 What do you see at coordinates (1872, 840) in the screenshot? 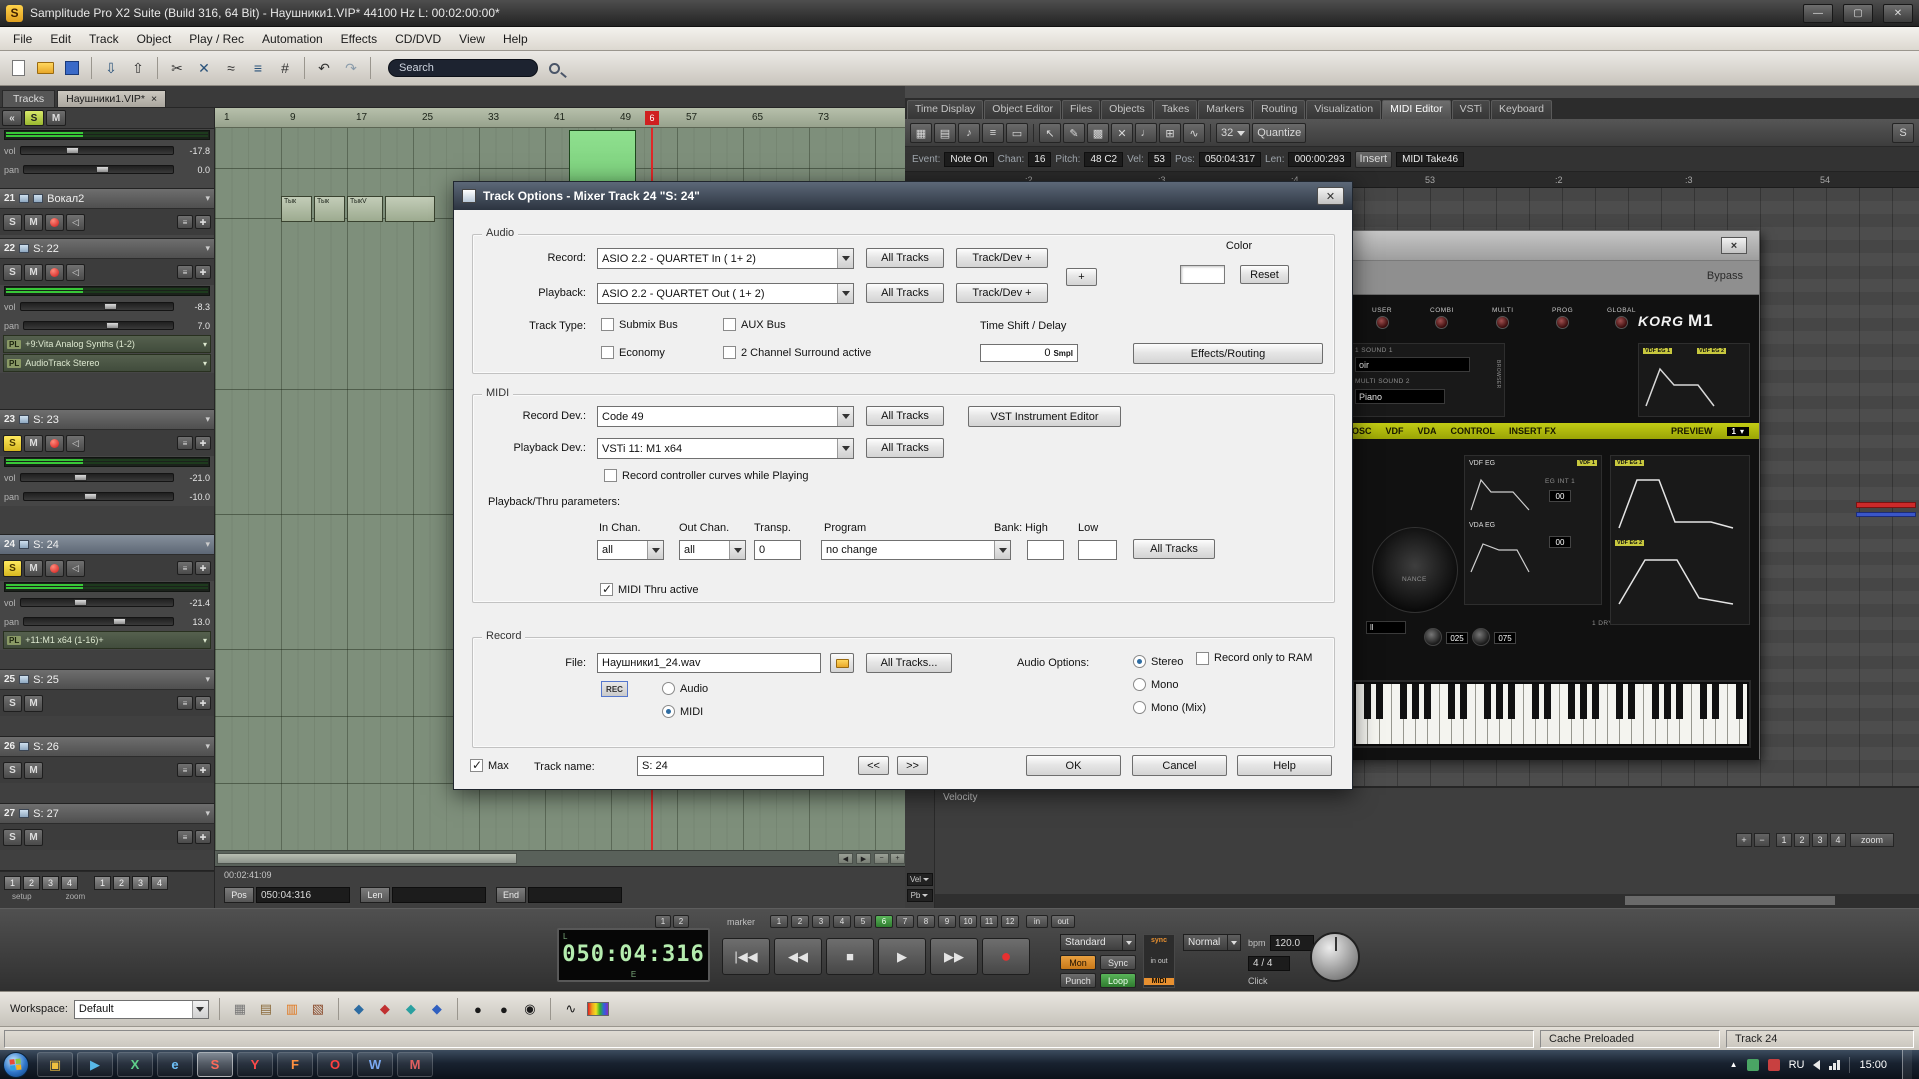
I see `zoom-combo: zoom` at bounding box center [1872, 840].